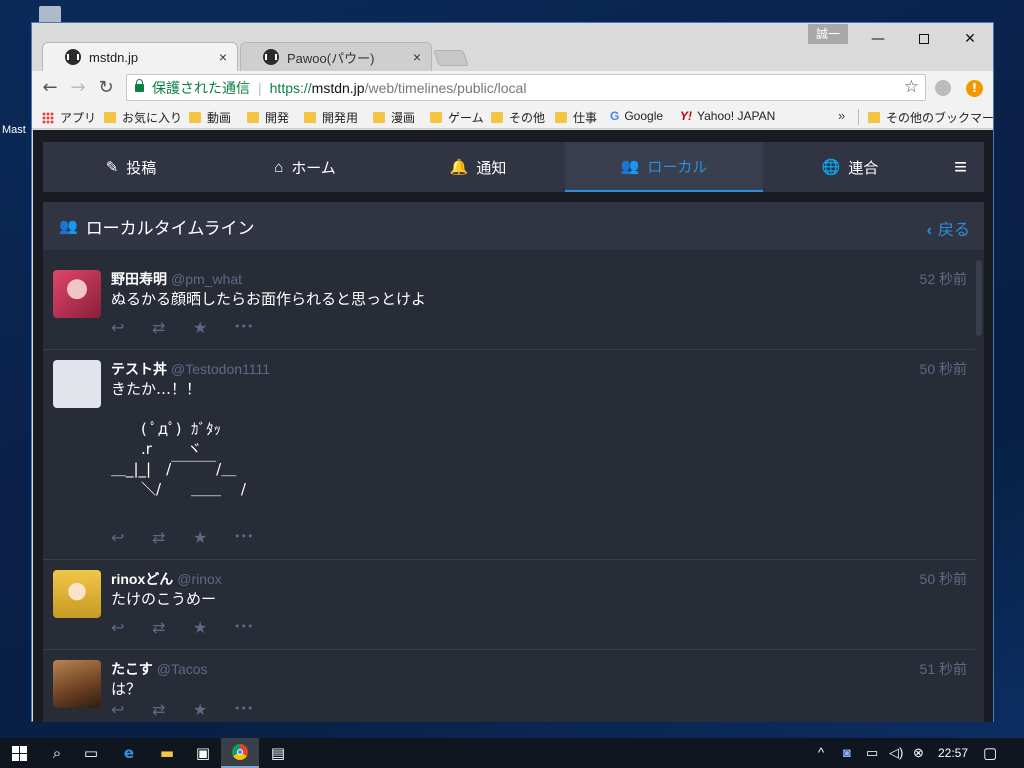  What do you see at coordinates (176, 279) in the screenshot?
I see `status-author: 野田寿明 @pm_what` at bounding box center [176, 279].